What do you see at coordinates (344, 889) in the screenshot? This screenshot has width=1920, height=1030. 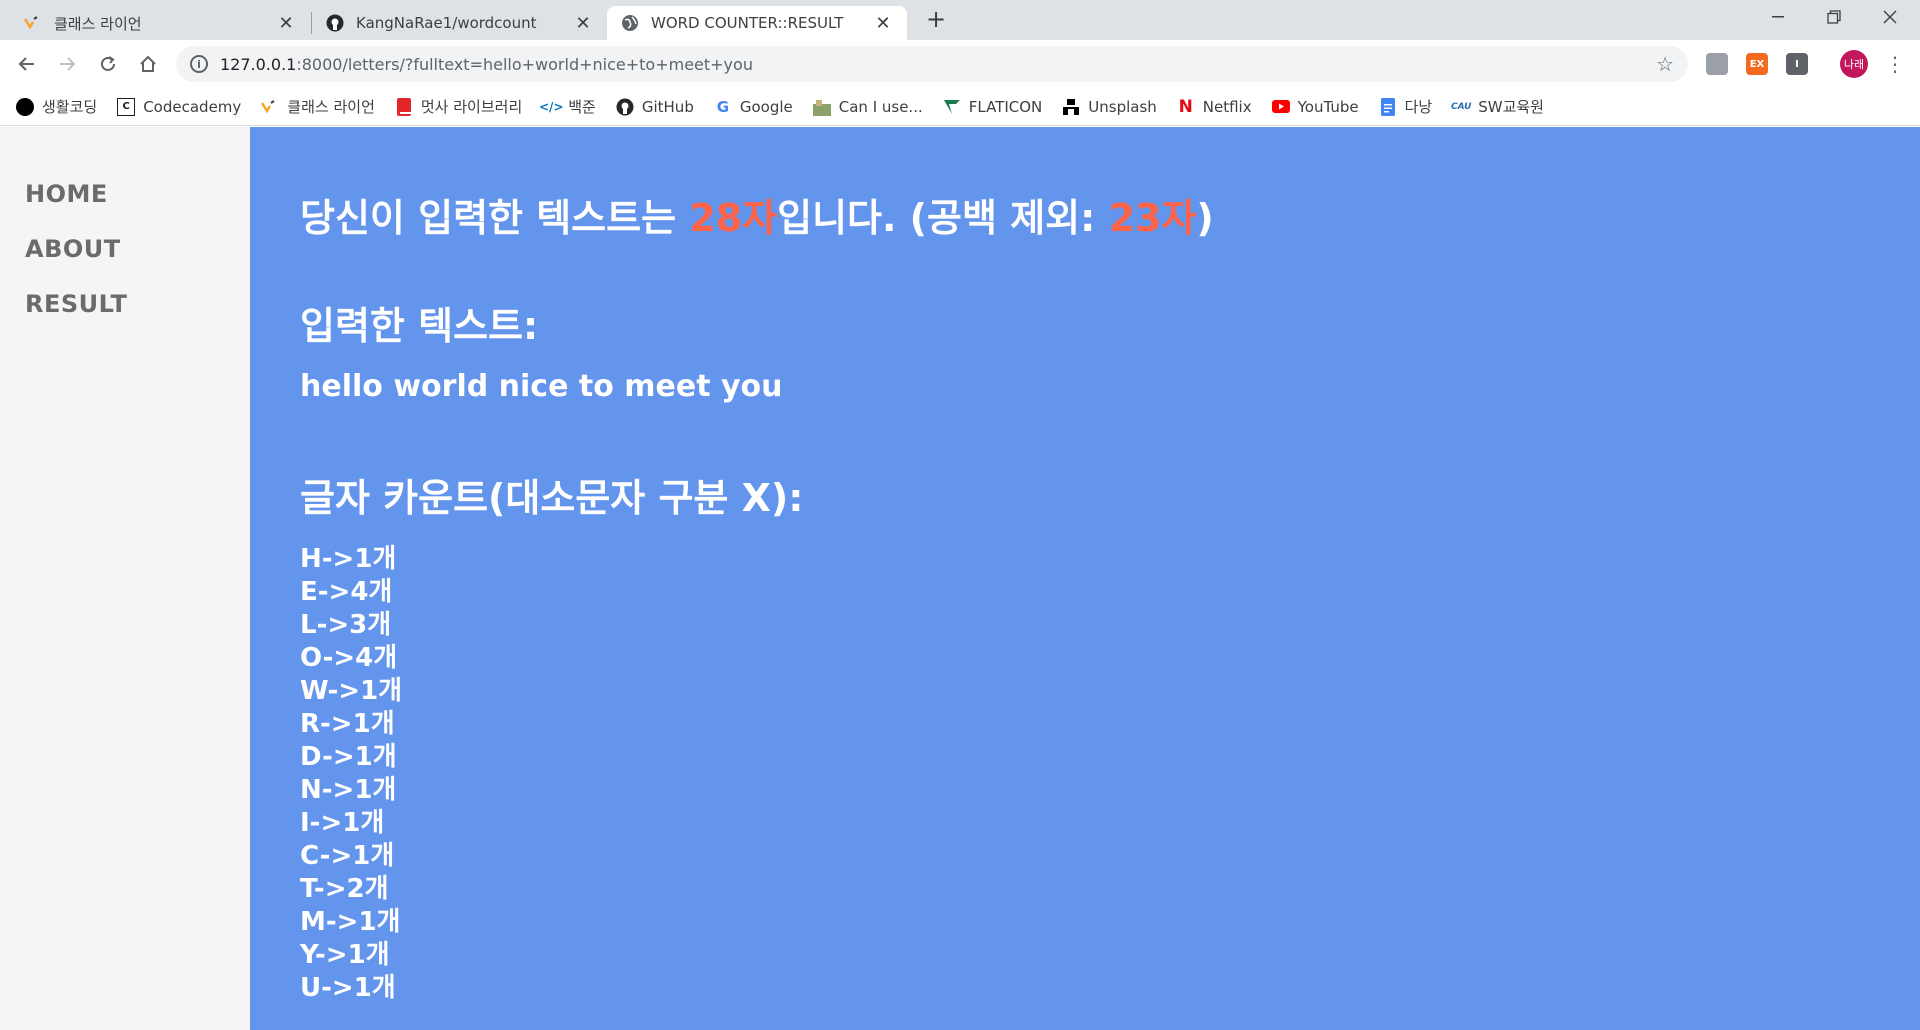 I see `letter-count-item: T->2개` at bounding box center [344, 889].